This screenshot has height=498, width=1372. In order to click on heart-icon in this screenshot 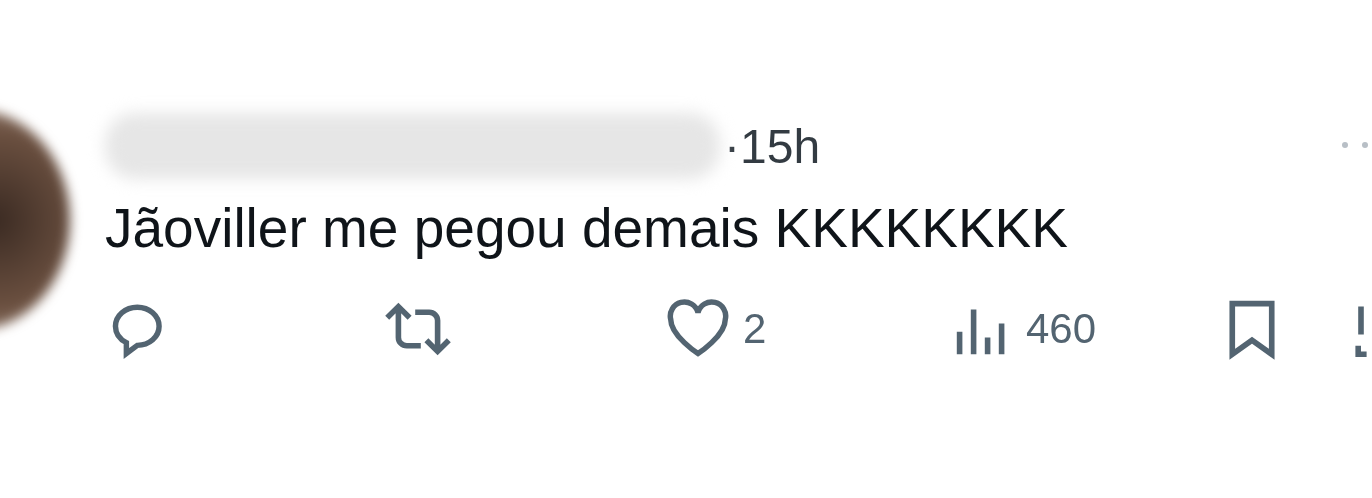, I will do `click(698, 329)`.